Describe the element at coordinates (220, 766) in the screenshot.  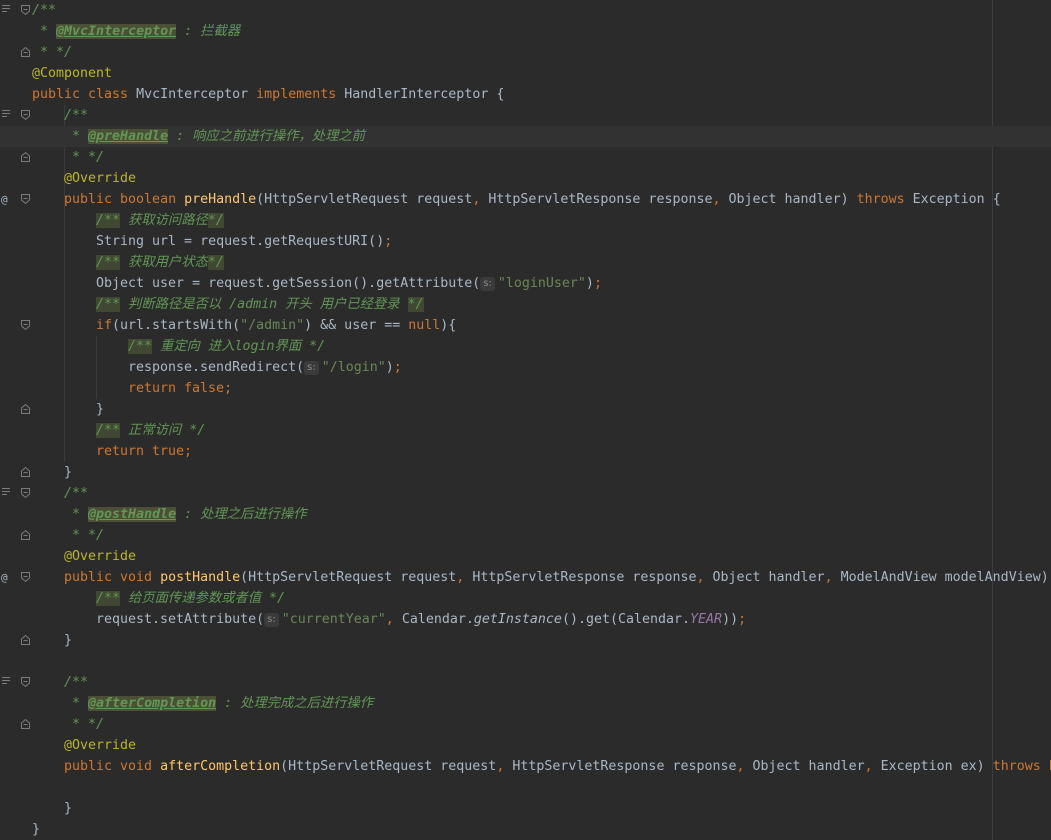
I see `code-token: afterCompletion` at that location.